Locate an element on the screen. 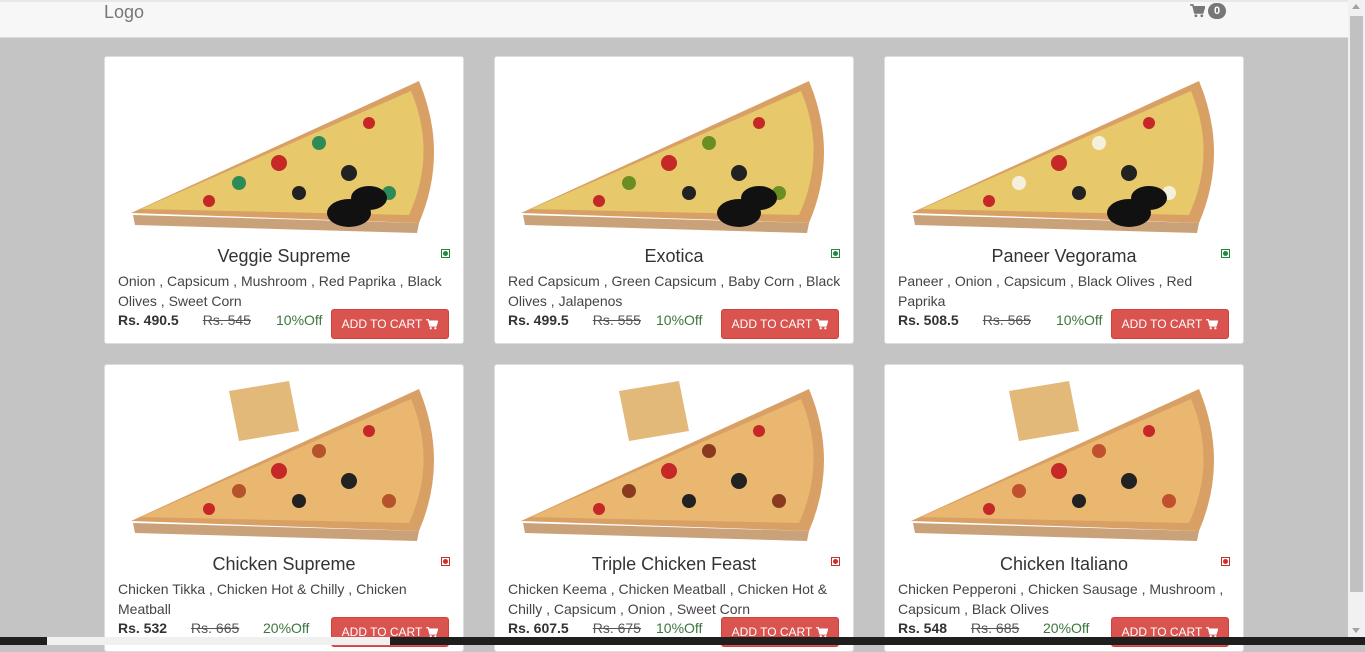 This screenshot has width=1365, height=652. product-price: Rs. 499.5 is located at coordinates (538, 320).